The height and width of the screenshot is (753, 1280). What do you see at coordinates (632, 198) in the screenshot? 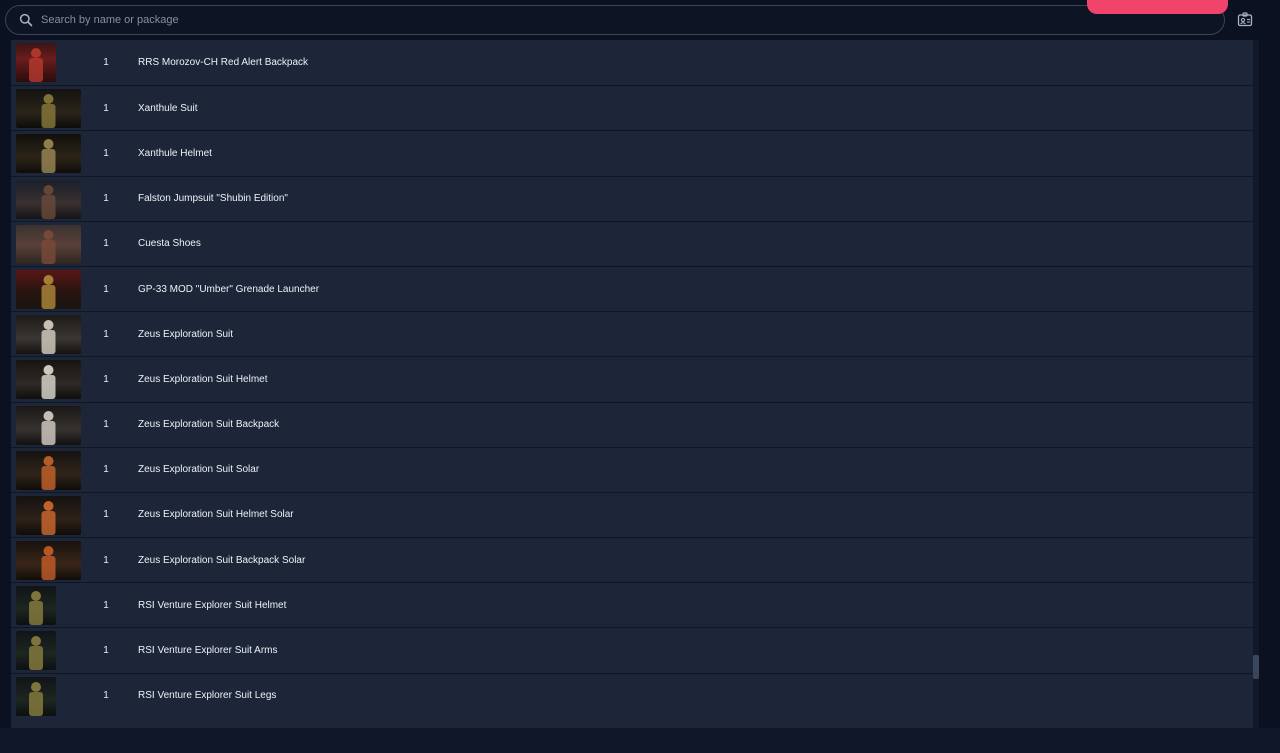
I see `list-item: 1 Falston Jumpsuit "Shubin Edition"` at bounding box center [632, 198].